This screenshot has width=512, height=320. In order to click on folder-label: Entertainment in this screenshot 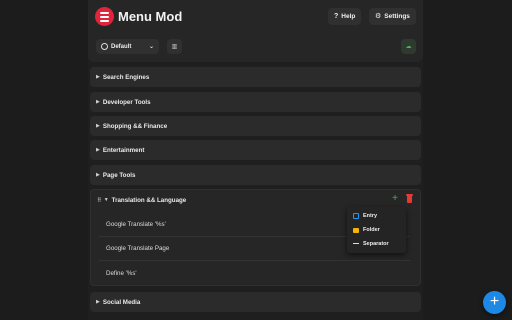, I will do `click(123, 150)`.